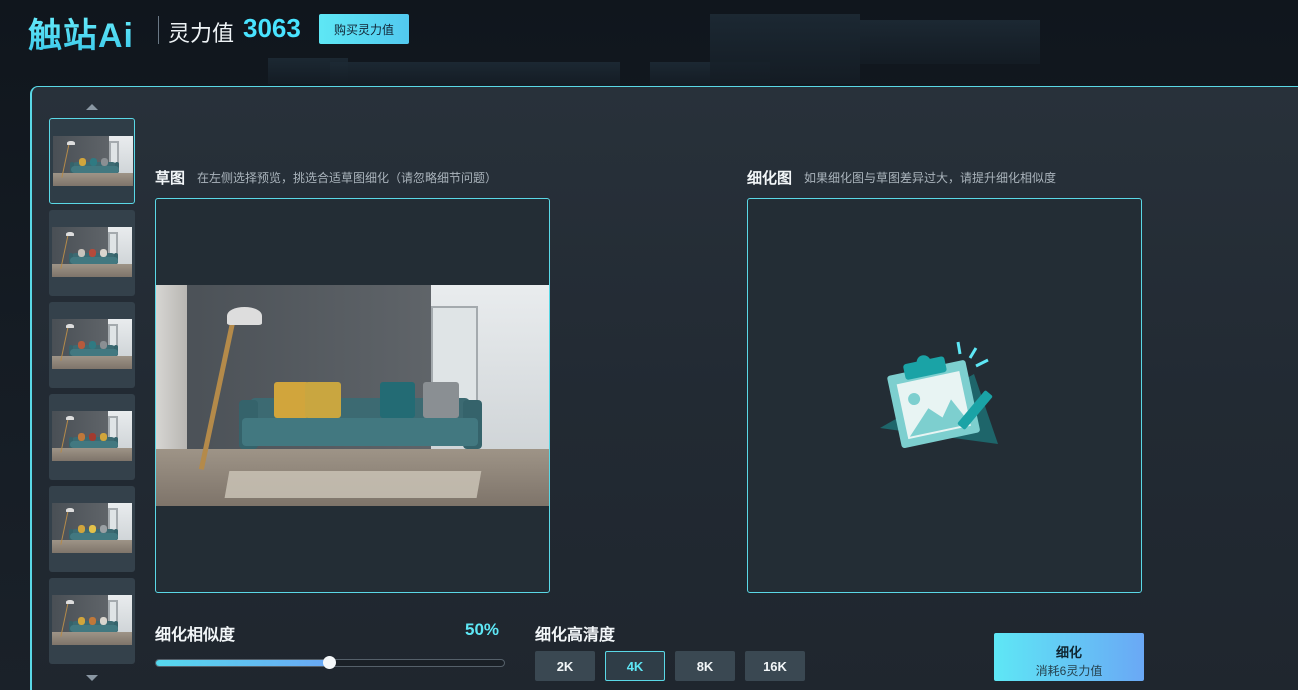  What do you see at coordinates (170, 178) in the screenshot?
I see `sketch-title: 草图` at bounding box center [170, 178].